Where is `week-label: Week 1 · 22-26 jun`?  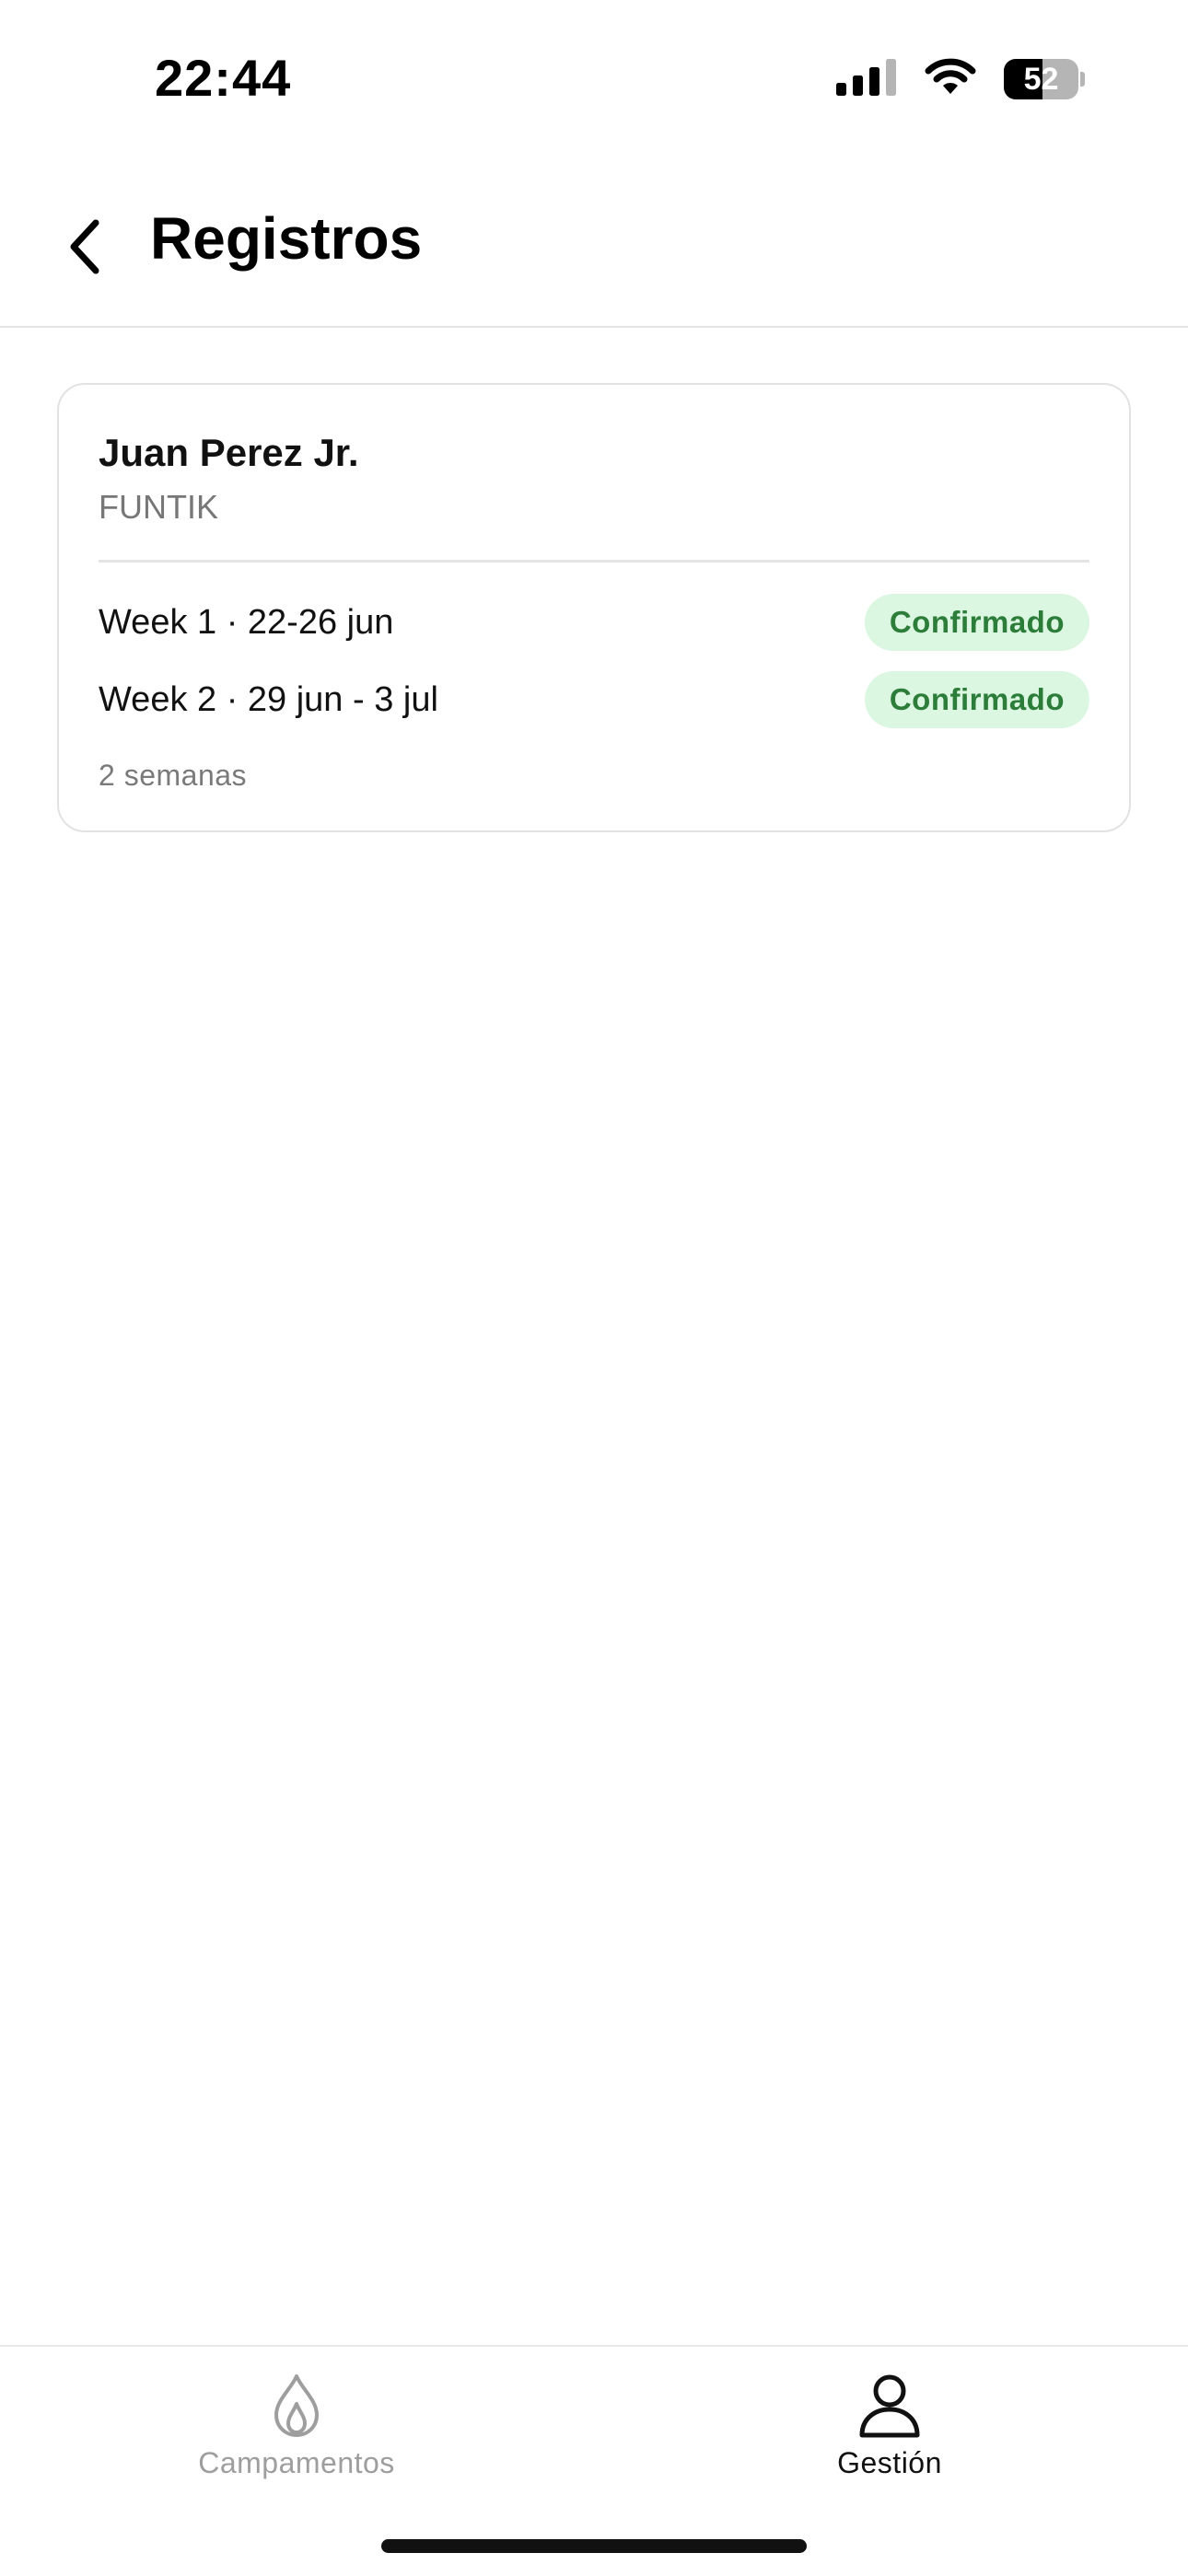
week-label: Week 1 · 22-26 jun is located at coordinates (246, 622).